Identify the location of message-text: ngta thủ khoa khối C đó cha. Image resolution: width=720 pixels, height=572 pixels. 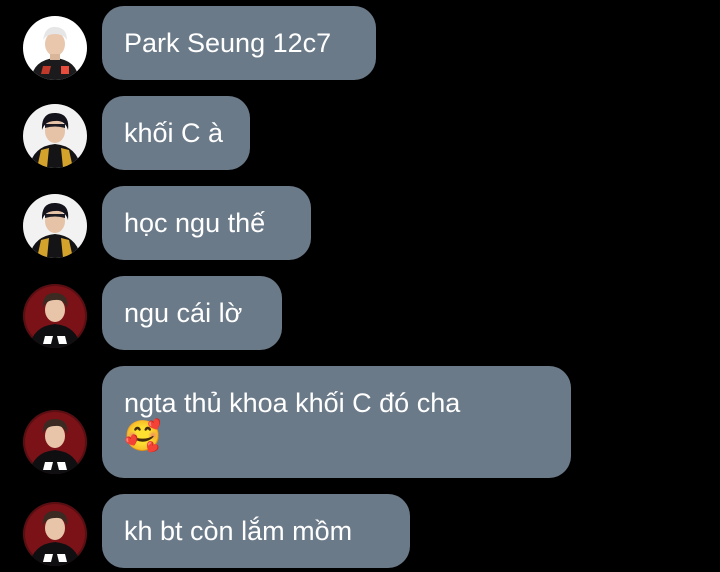
(292, 403).